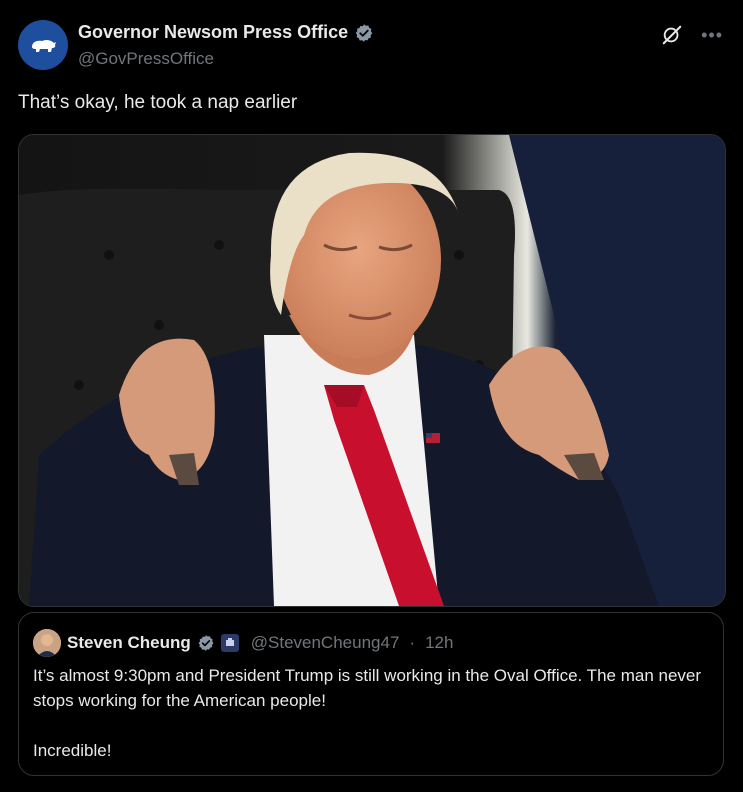 The height and width of the screenshot is (792, 743). Describe the element at coordinates (226, 59) in the screenshot. I see `author-handle: @GovPressOffice` at that location.